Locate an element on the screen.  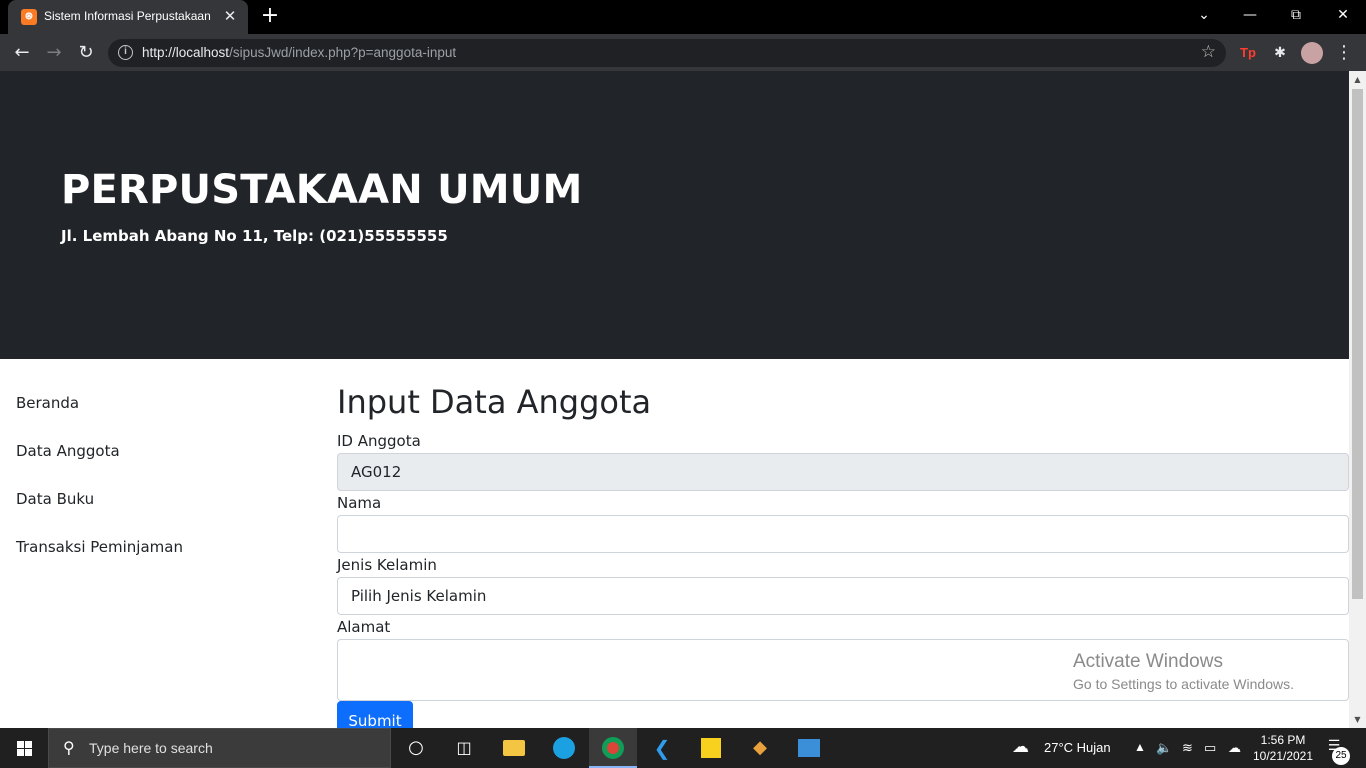
url-path: /sipusJwd/index.php?p=anggota-input is located at coordinates (343, 52).